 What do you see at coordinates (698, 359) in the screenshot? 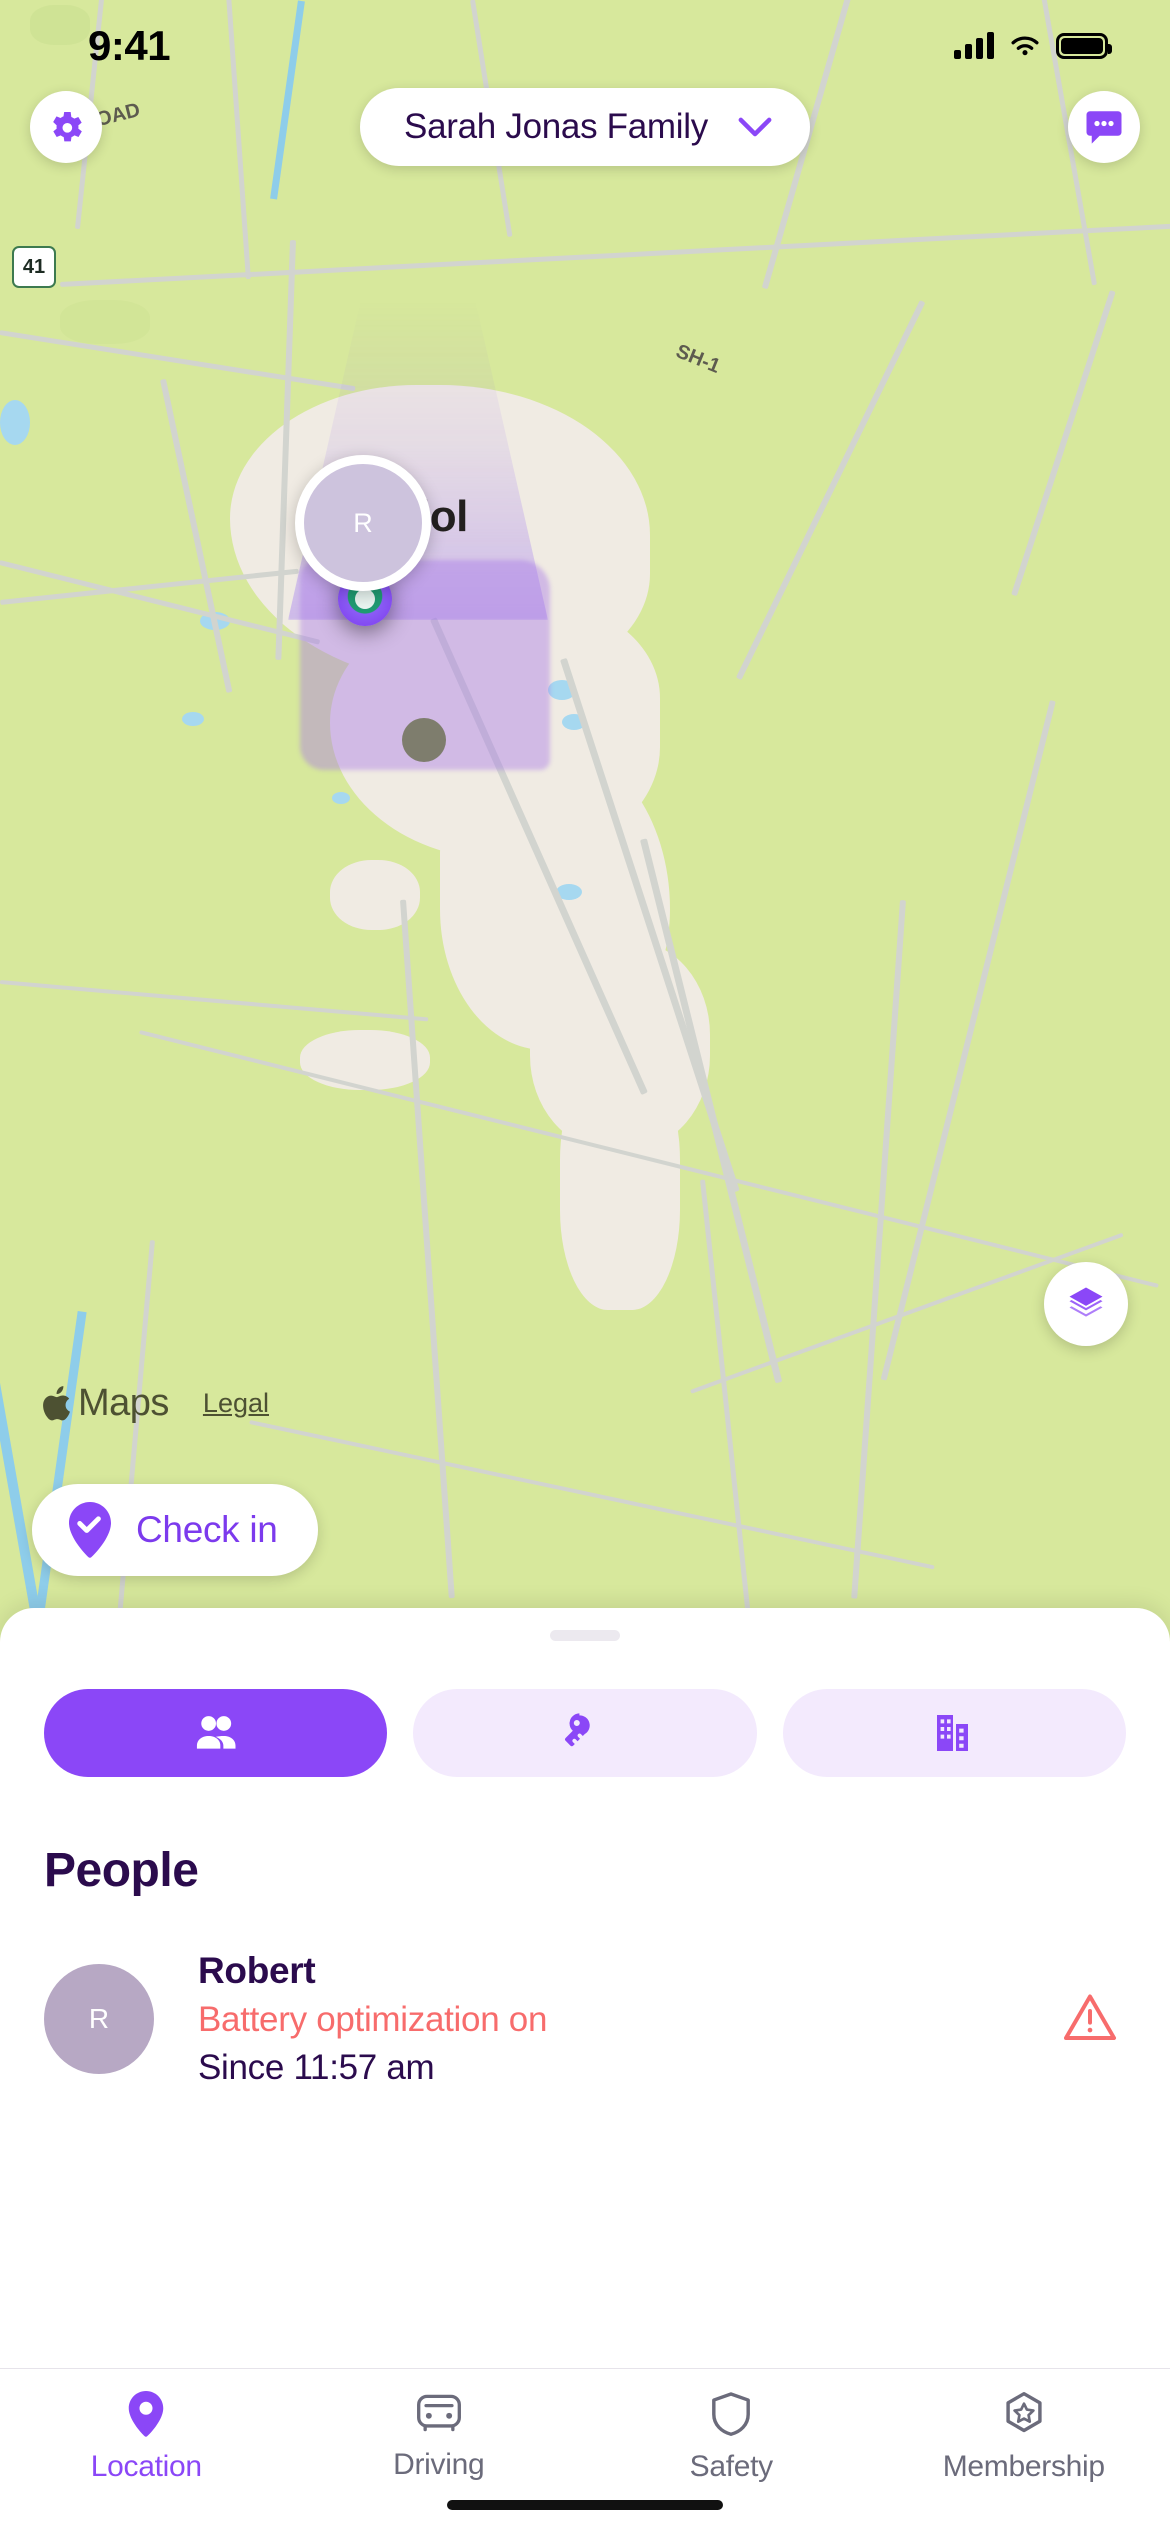
I see `map-highway-label: SH-1` at bounding box center [698, 359].